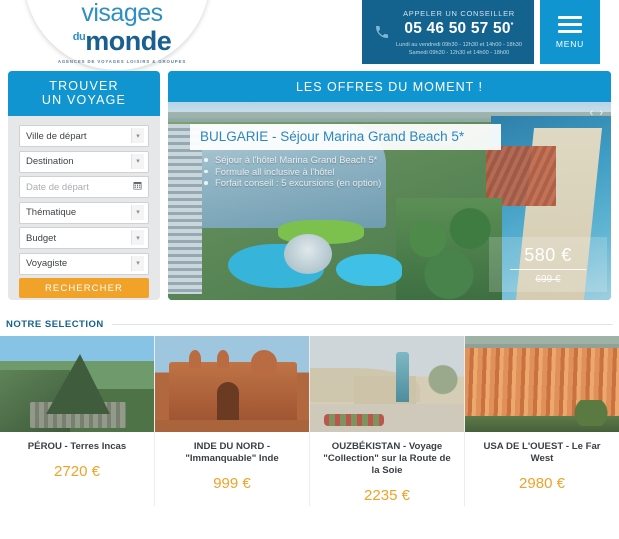  I want to click on card-title: INDE DU NORD - "Immanquable" Inde, so click(232, 452).